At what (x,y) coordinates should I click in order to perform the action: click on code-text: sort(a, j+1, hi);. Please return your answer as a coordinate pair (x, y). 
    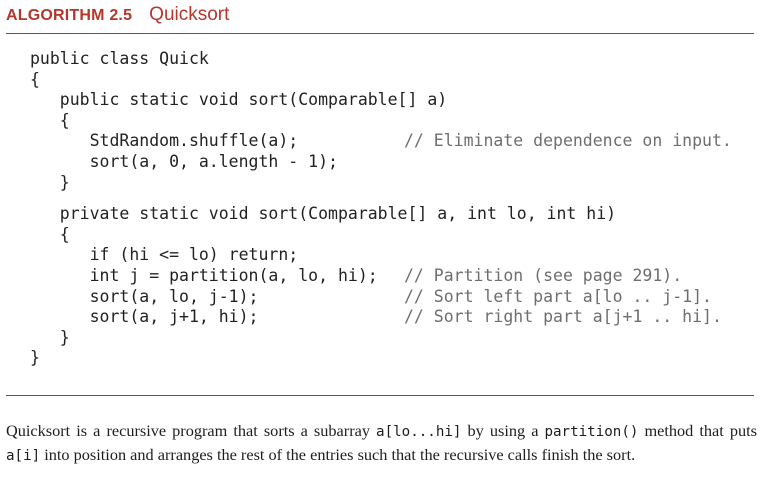
    Looking at the image, I should click on (144, 317).